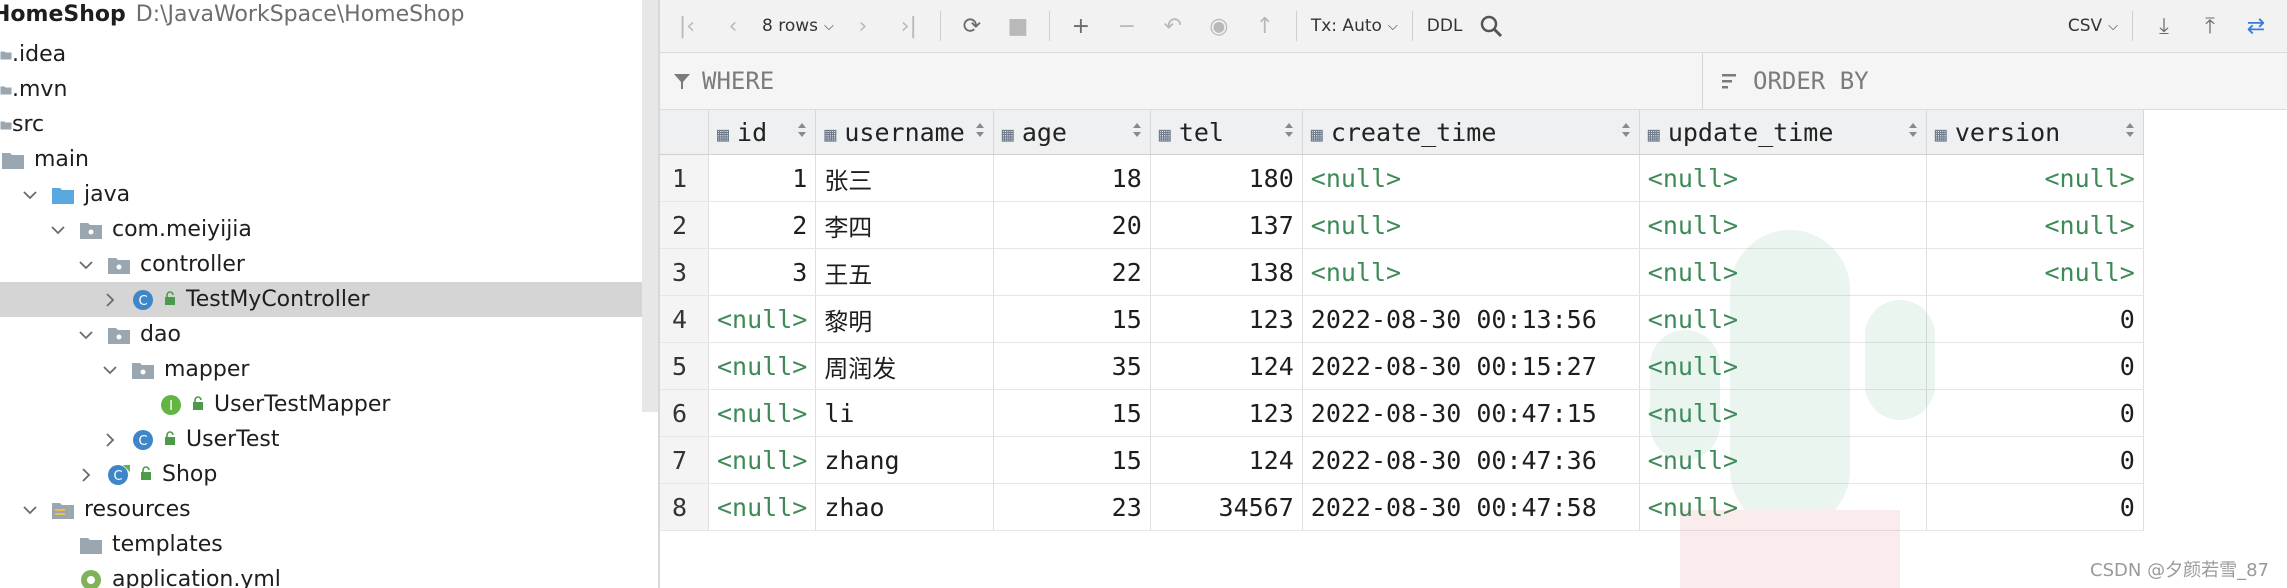 This screenshot has height=588, width=2287. I want to click on tree-item-controller: controller, so click(321, 264).